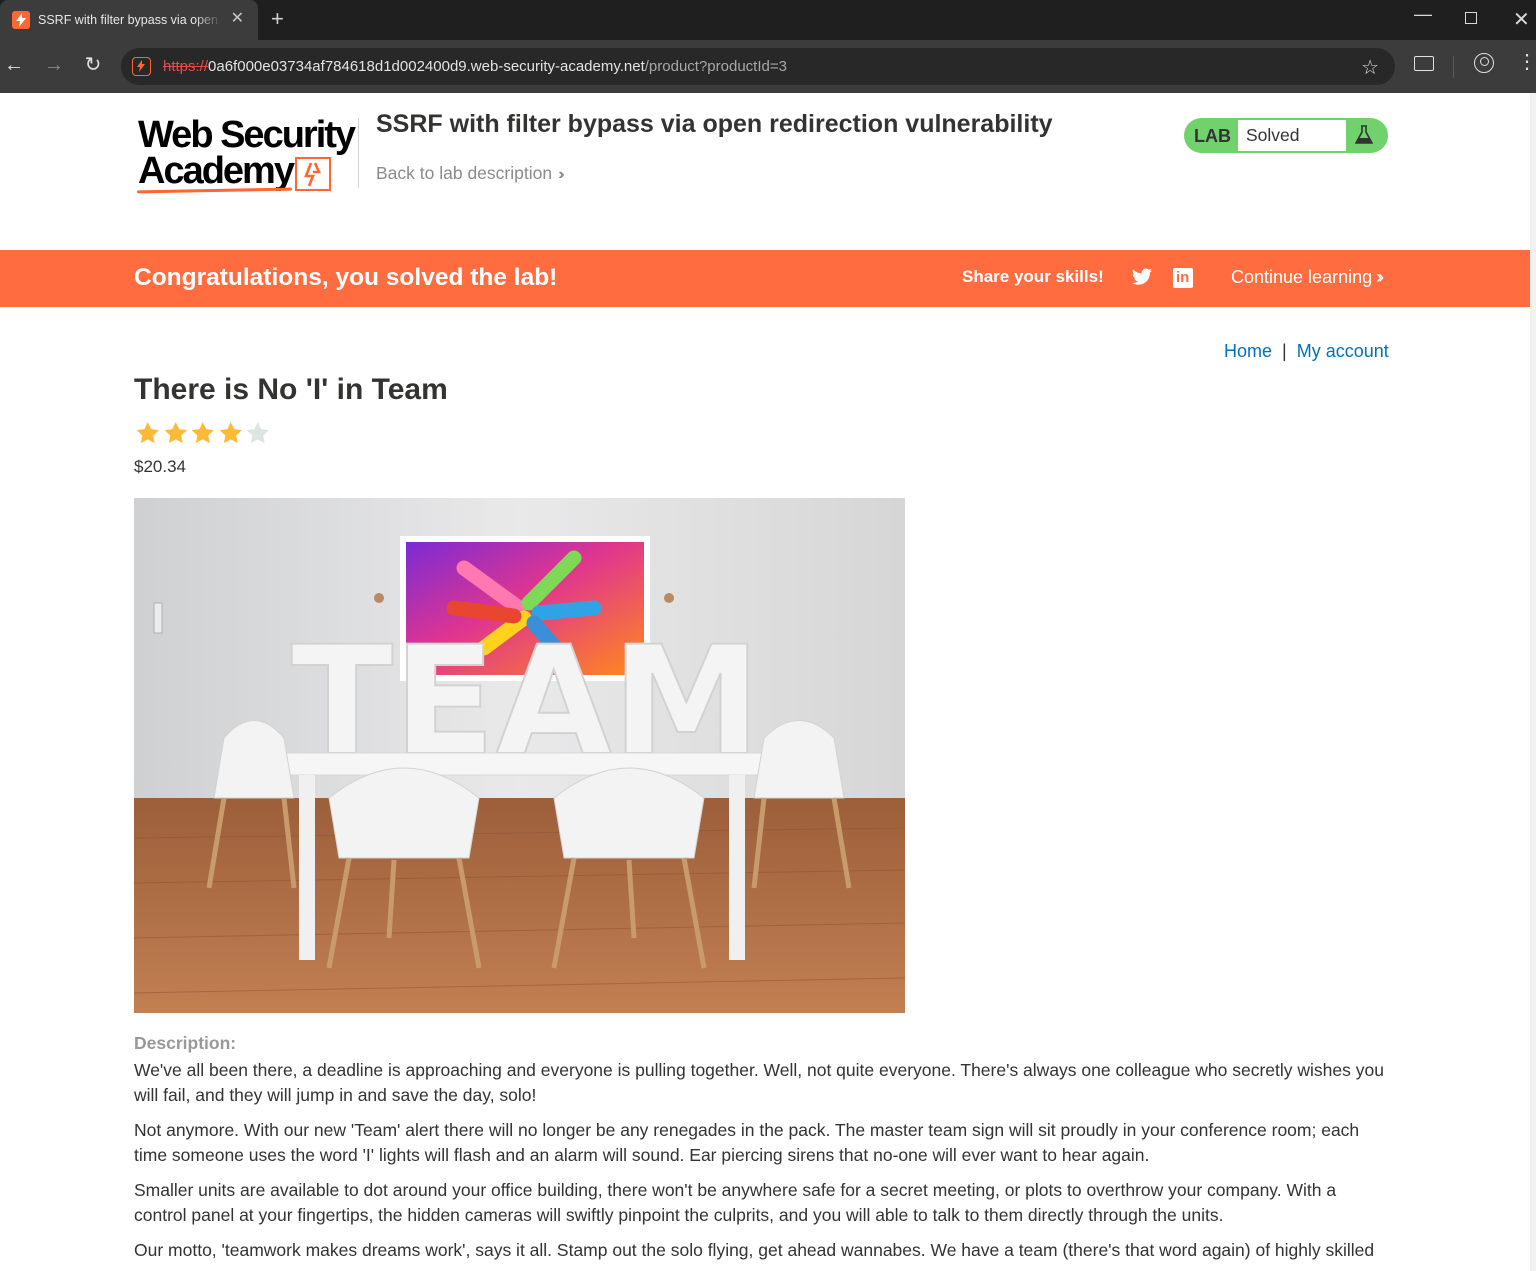  I want to click on logo-bolt-icon, so click(313, 174).